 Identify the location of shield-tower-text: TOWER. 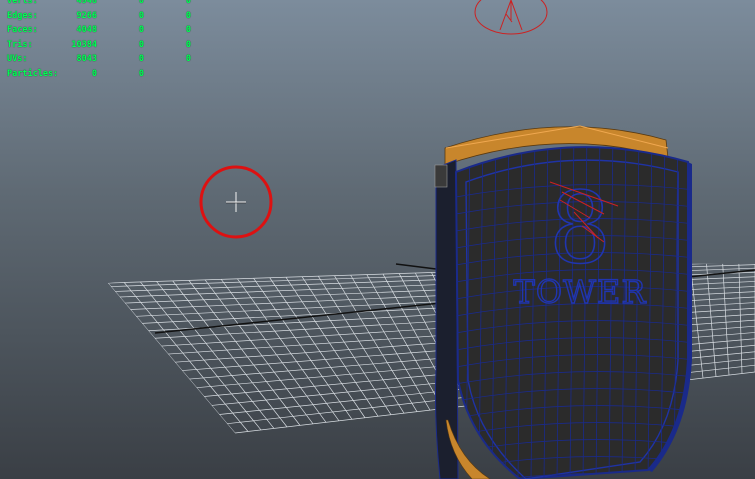
(580, 292).